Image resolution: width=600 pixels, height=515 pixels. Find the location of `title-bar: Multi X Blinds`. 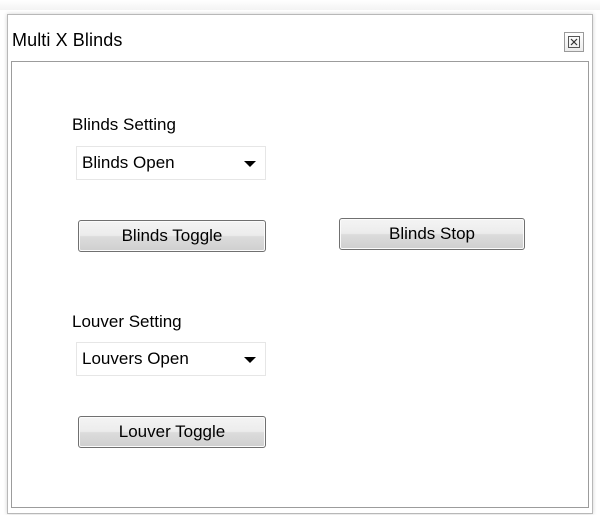

title-bar: Multi X Blinds is located at coordinates (300, 38).